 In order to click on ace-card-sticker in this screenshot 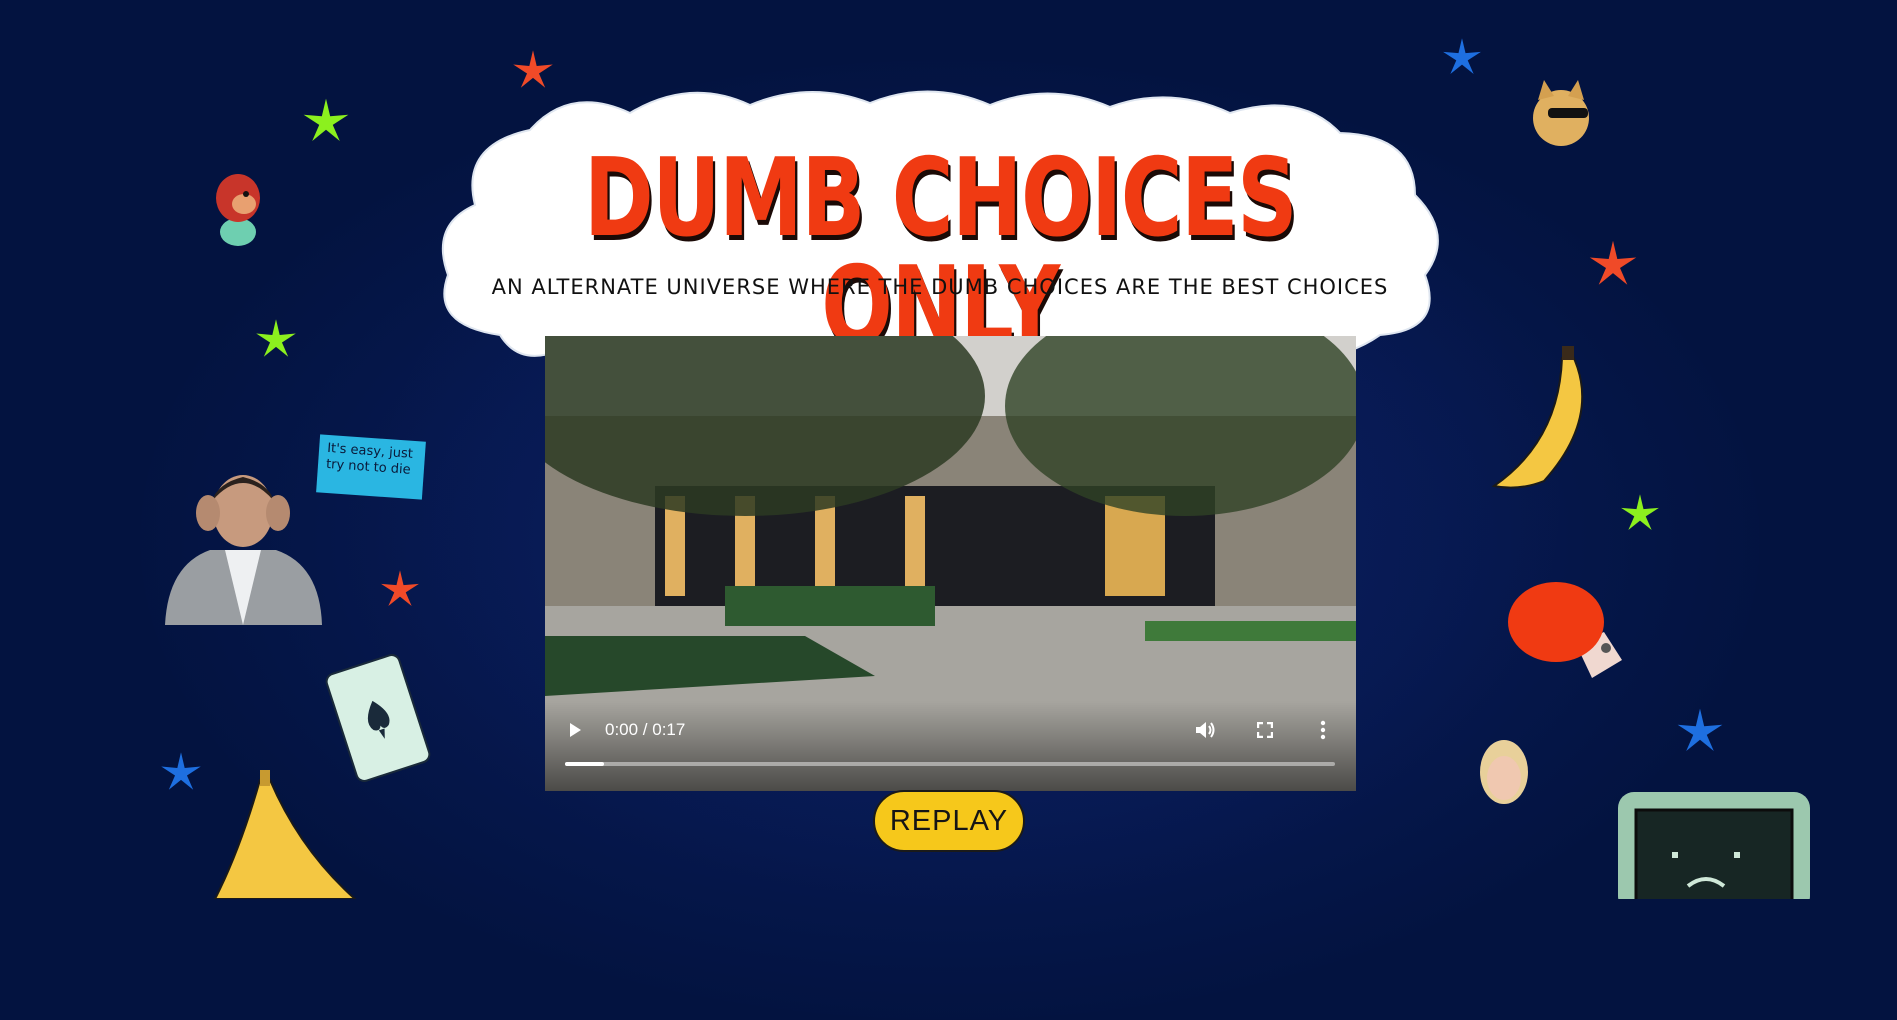, I will do `click(378, 718)`.